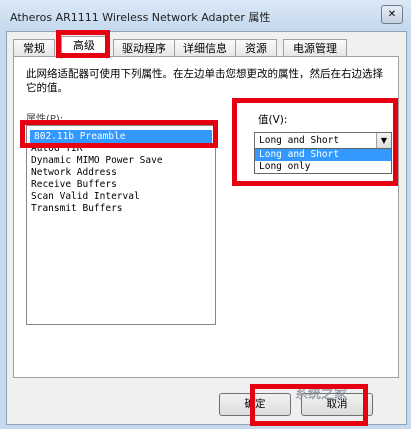 This screenshot has width=411, height=429. Describe the element at coordinates (323, 155) in the screenshot. I see `dropdown-option: Long and Short` at that location.